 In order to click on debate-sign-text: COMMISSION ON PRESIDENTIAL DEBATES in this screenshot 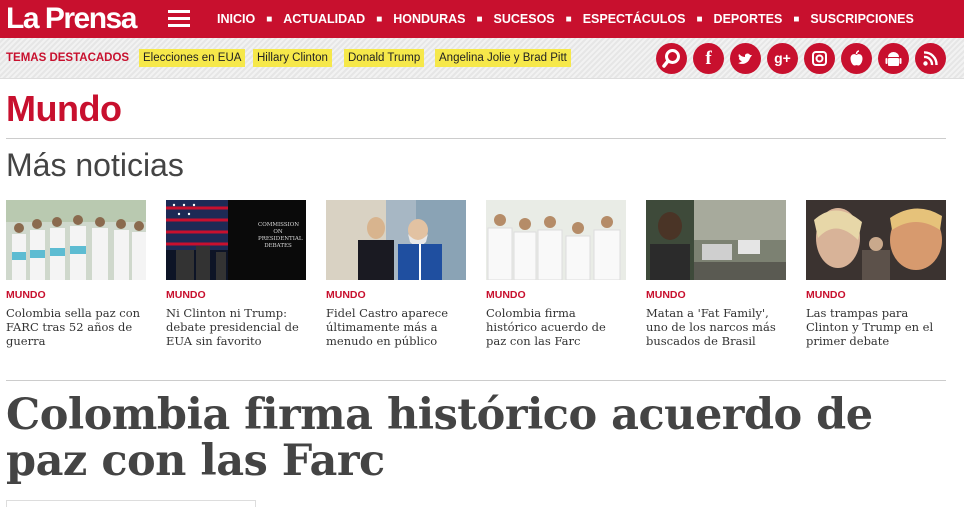, I will do `click(280, 235)`.